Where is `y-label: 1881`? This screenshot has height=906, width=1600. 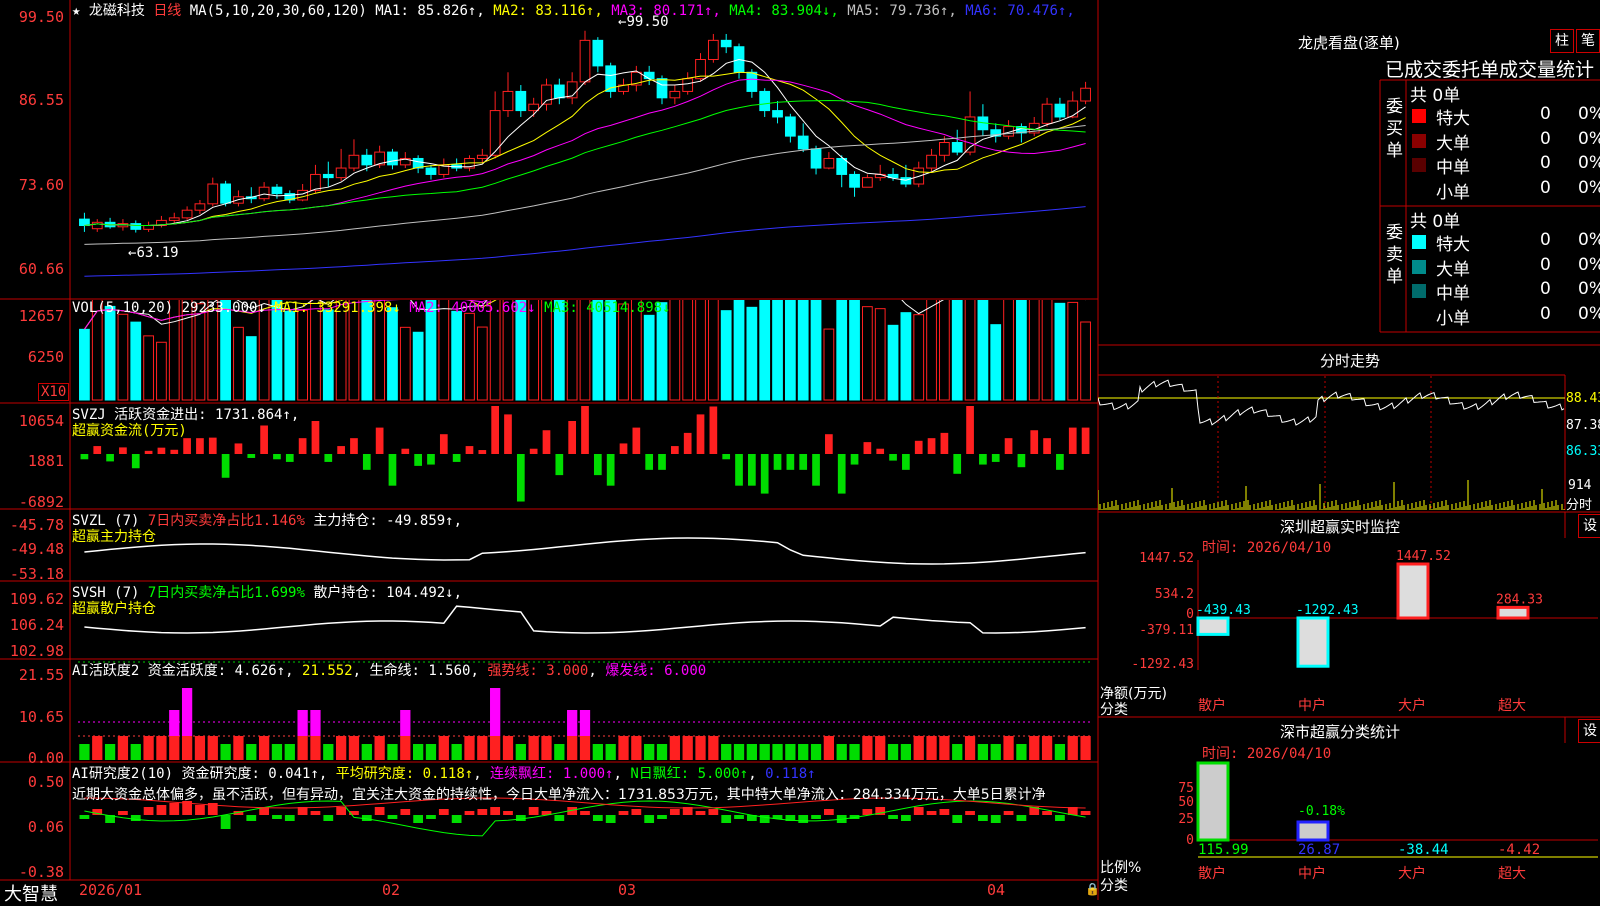
y-label: 1881 is located at coordinates (45, 461).